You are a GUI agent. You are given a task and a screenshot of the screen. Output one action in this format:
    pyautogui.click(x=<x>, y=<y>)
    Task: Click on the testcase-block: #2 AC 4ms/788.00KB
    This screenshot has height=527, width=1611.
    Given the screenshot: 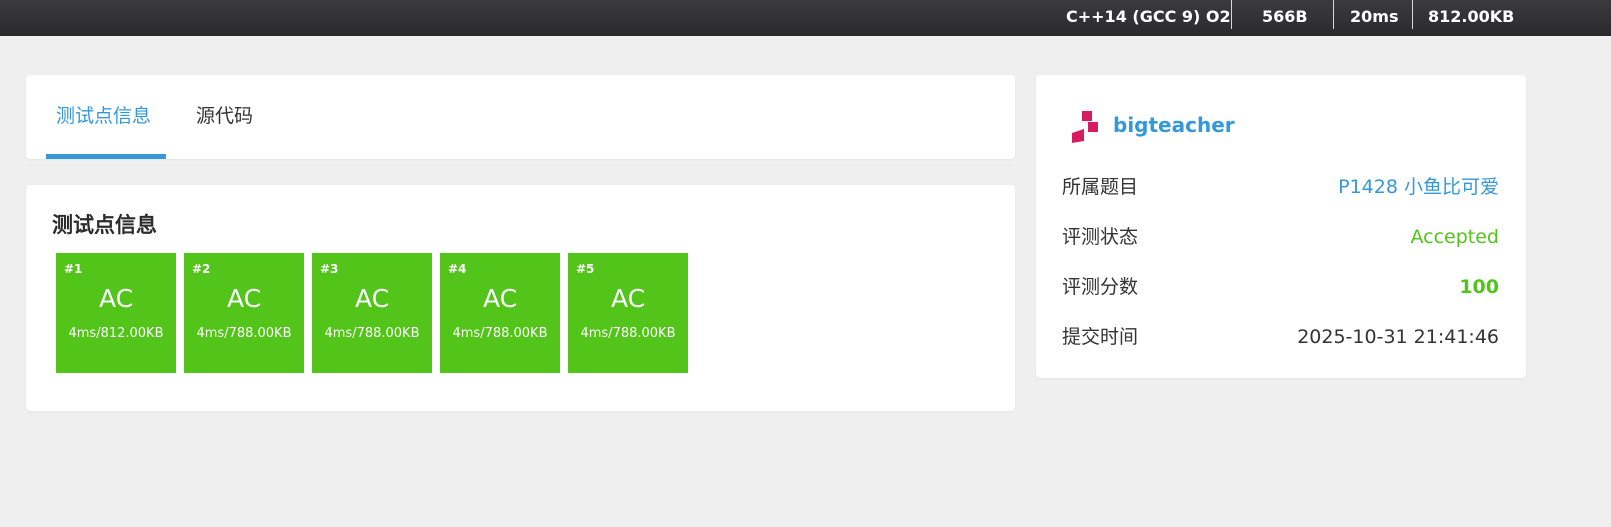 What is the action you would take?
    pyautogui.click(x=244, y=313)
    